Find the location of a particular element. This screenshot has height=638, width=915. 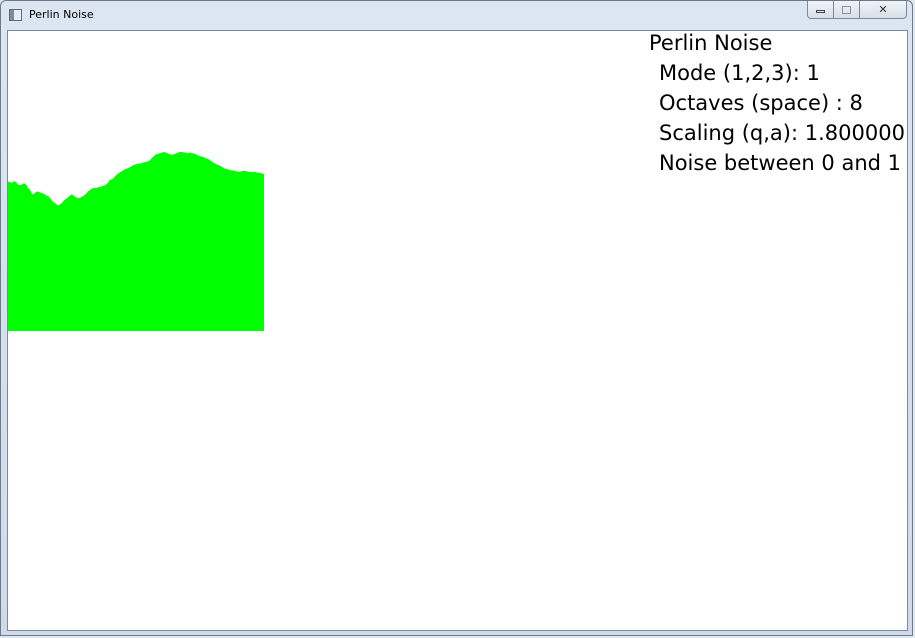

close-icon: ✕ is located at coordinates (883, 9).